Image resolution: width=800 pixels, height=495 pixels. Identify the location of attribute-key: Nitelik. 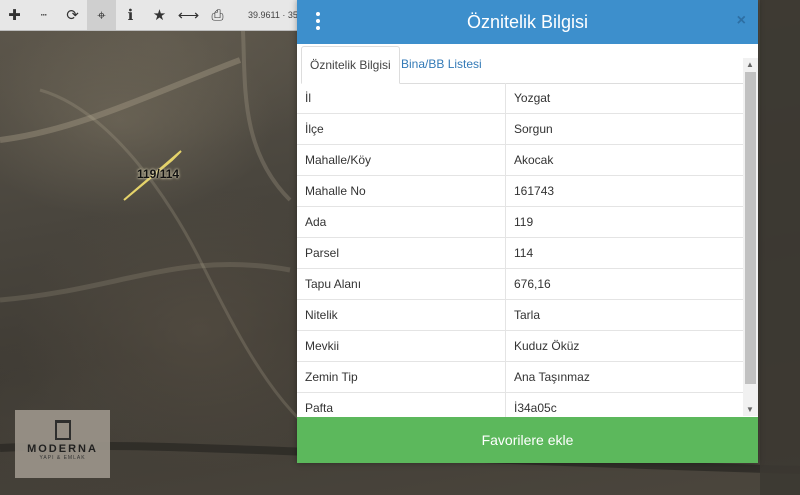
(401, 315).